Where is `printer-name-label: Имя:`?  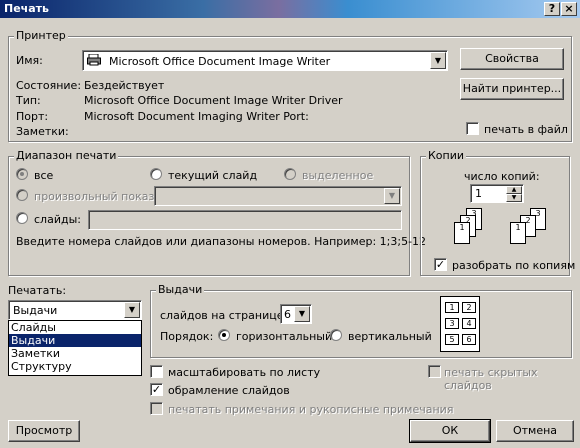 printer-name-label: Имя: is located at coordinates (29, 60).